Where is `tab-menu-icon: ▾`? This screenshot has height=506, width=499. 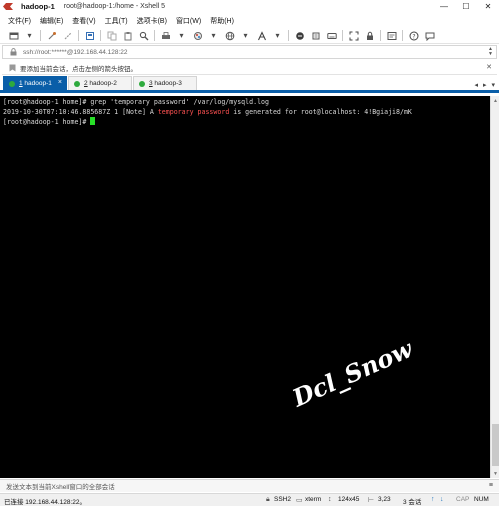 tab-menu-icon: ▾ is located at coordinates (493, 85).